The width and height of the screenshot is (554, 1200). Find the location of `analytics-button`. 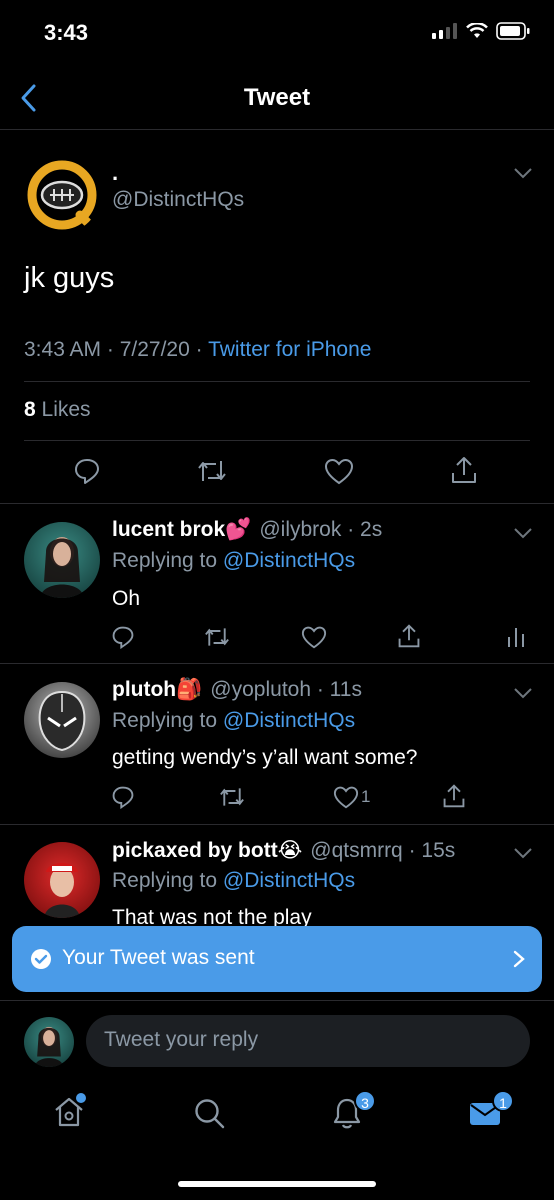

analytics-button is located at coordinates (516, 637).